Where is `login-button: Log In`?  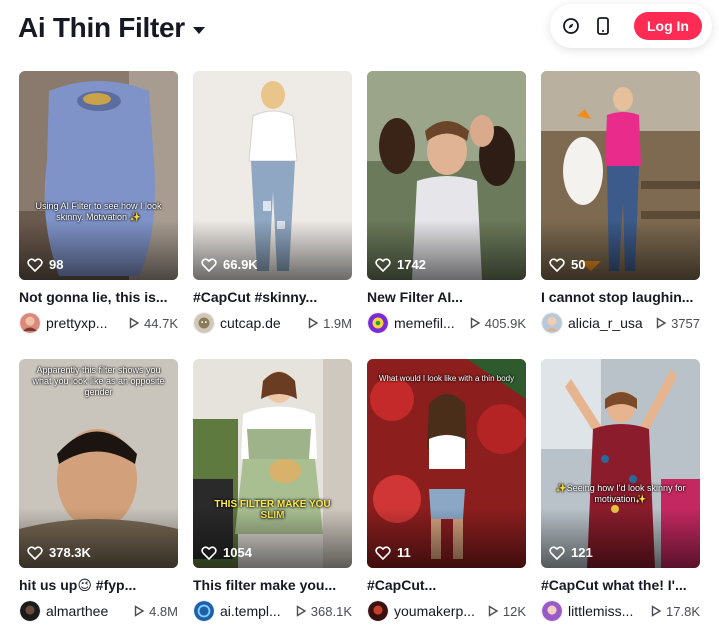
login-button: Log In is located at coordinates (668, 26).